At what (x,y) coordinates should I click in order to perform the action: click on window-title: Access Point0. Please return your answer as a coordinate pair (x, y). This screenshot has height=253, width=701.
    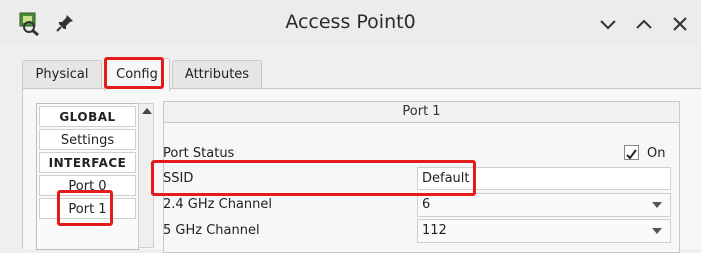
    Looking at the image, I should click on (350, 22).